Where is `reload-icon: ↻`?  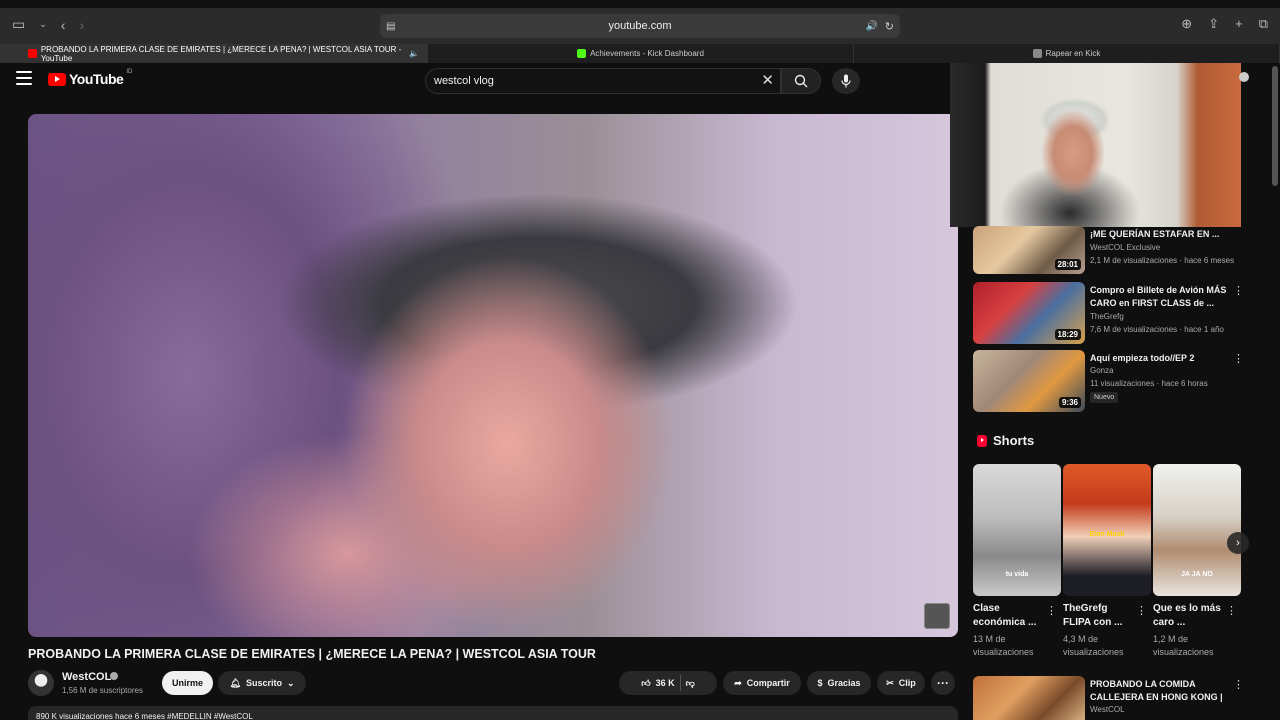 reload-icon: ↻ is located at coordinates (889, 26).